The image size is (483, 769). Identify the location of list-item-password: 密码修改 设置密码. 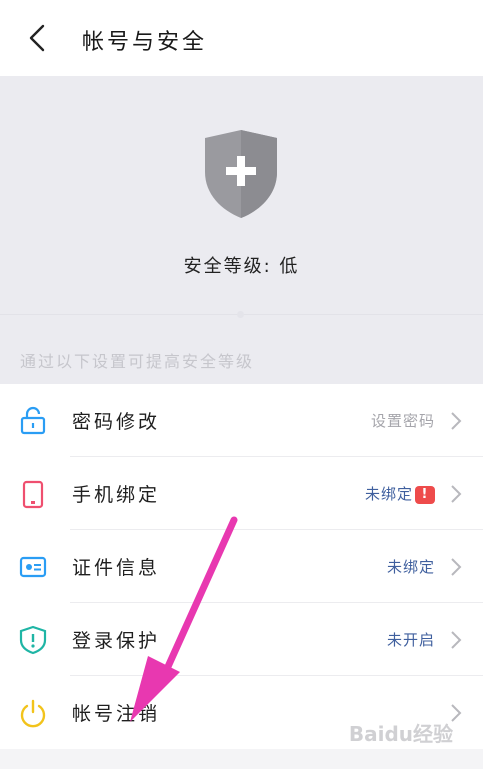
(241, 420).